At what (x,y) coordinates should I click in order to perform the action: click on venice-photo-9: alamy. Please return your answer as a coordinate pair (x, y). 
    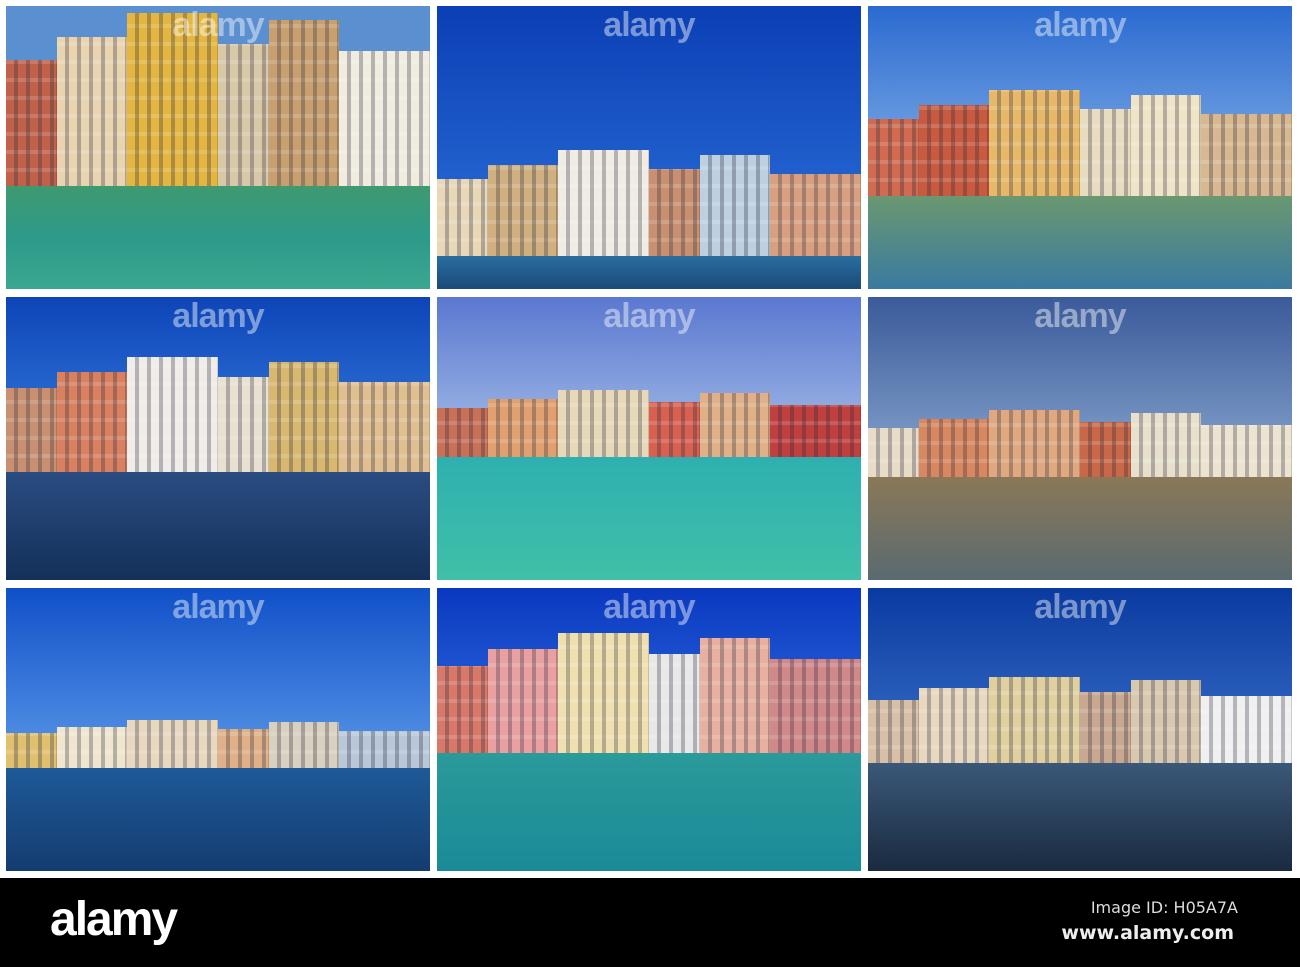
    Looking at the image, I should click on (1080, 729).